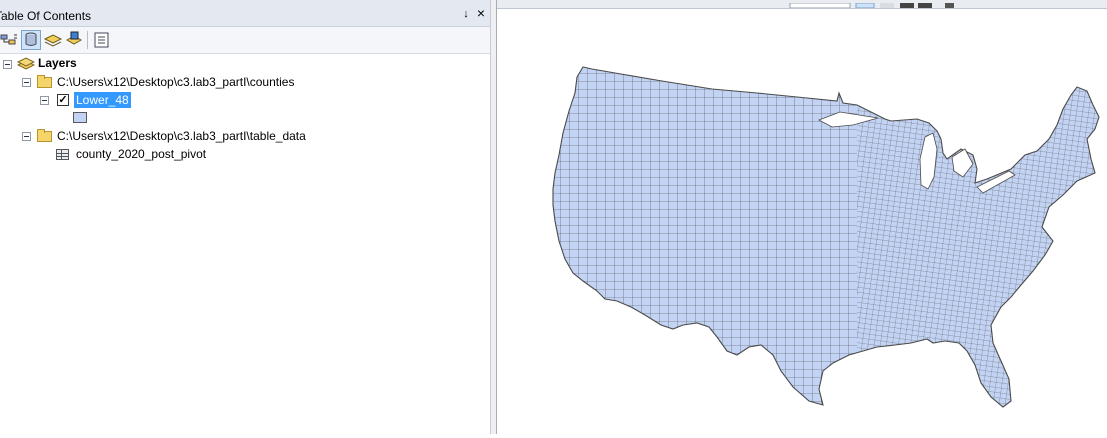 The height and width of the screenshot is (438, 1107). Describe the element at coordinates (74, 40) in the screenshot. I see `list-by-selection-icon` at that location.